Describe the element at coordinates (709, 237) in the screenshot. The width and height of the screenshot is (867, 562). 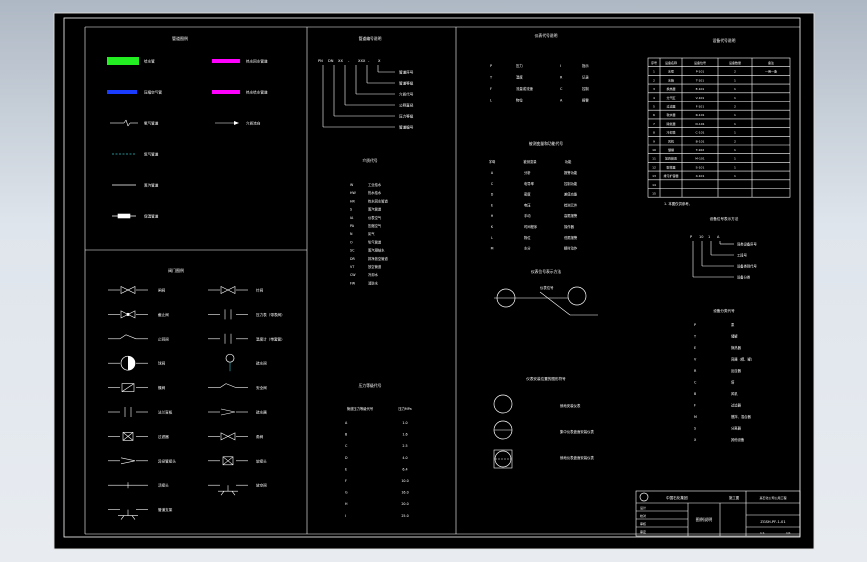
I see `tag-part-2: 1` at that location.